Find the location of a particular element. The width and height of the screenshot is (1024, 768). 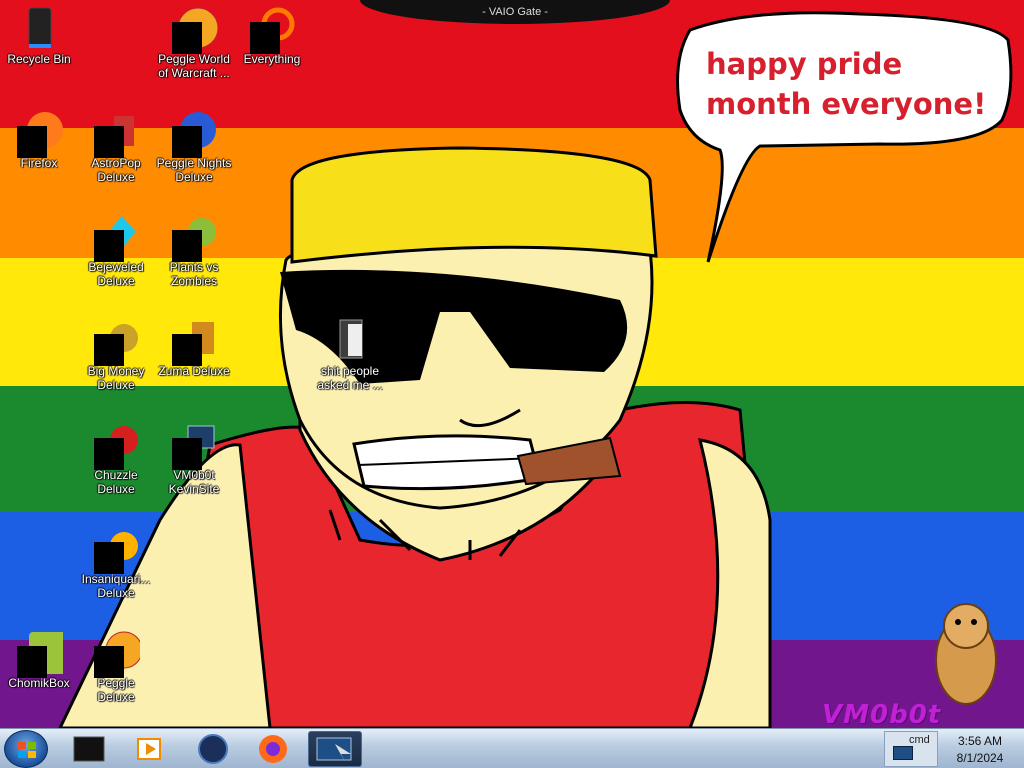

desktop-icon-kevinsite: VM0b0t KevinSite is located at coordinates (194, 459).